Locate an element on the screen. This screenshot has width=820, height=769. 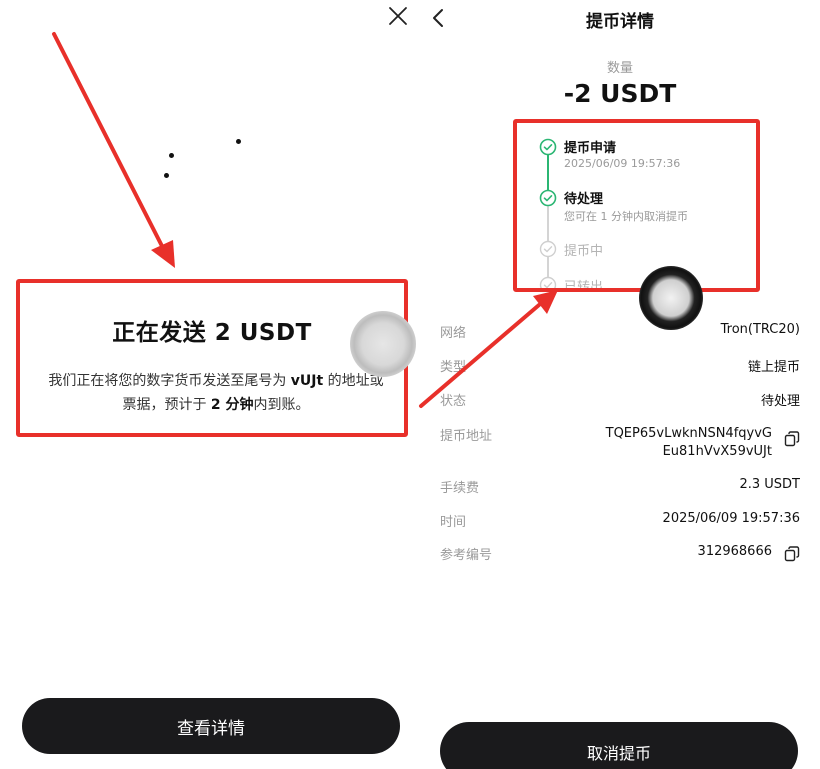
detail-row-status: 状态 待处理 is located at coordinates (620, 400).